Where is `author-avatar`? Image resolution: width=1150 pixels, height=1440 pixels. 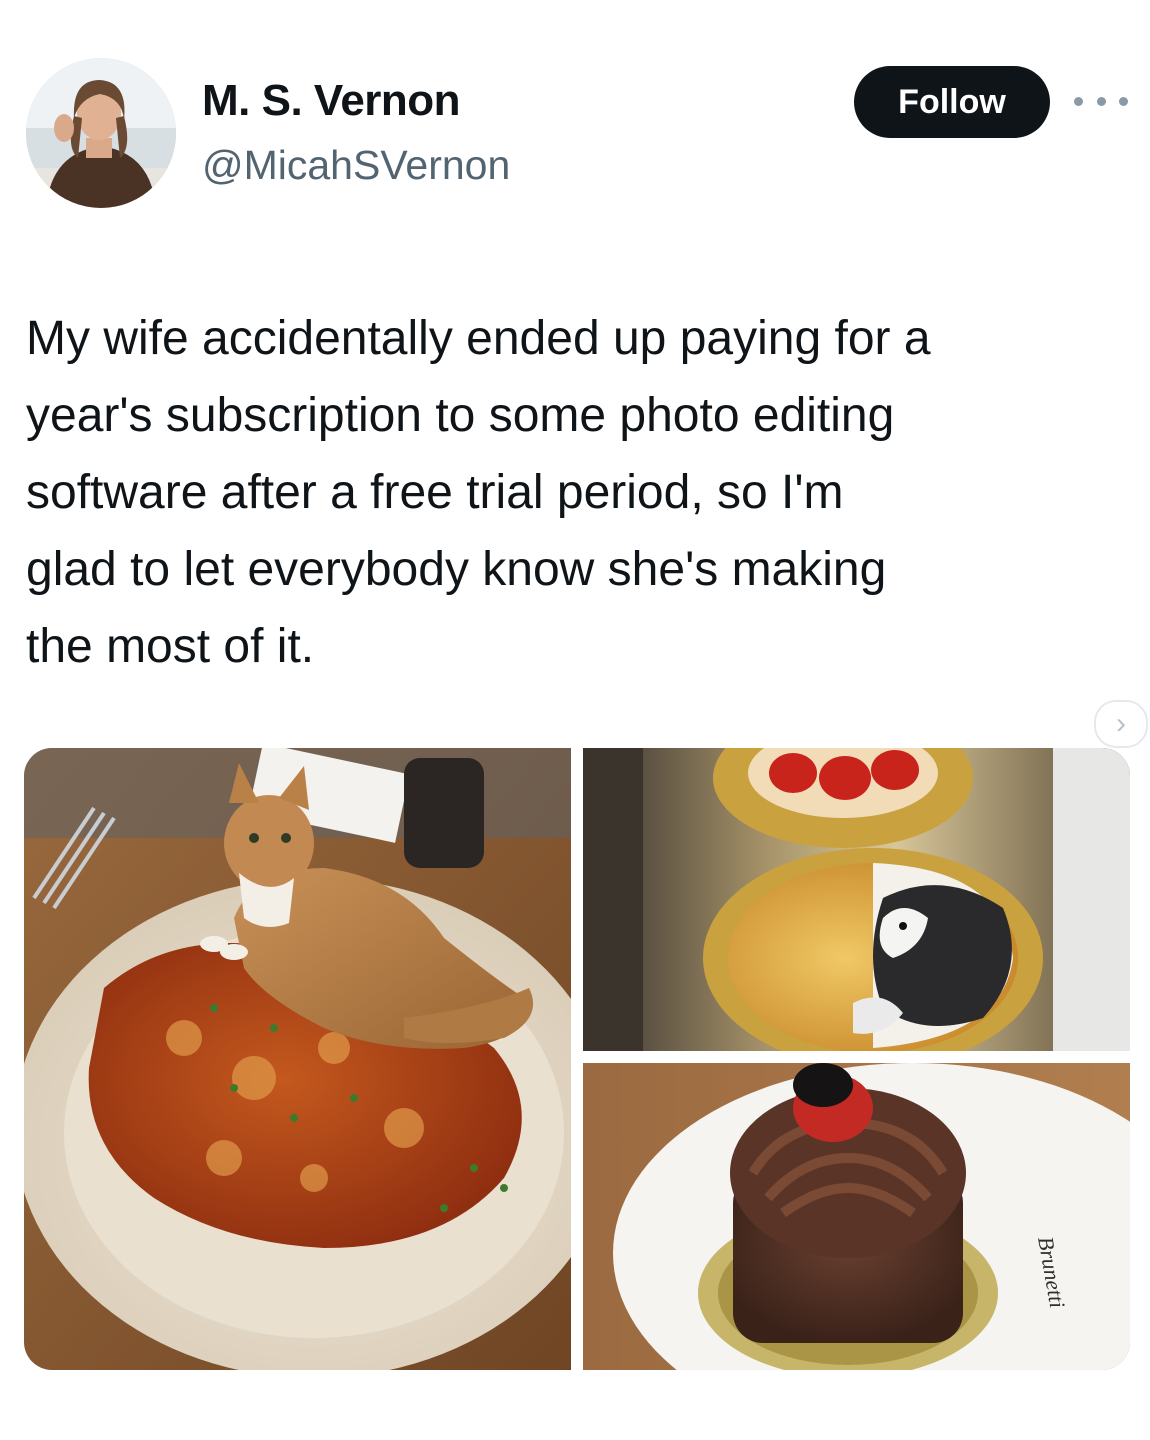
author-avatar is located at coordinates (101, 133).